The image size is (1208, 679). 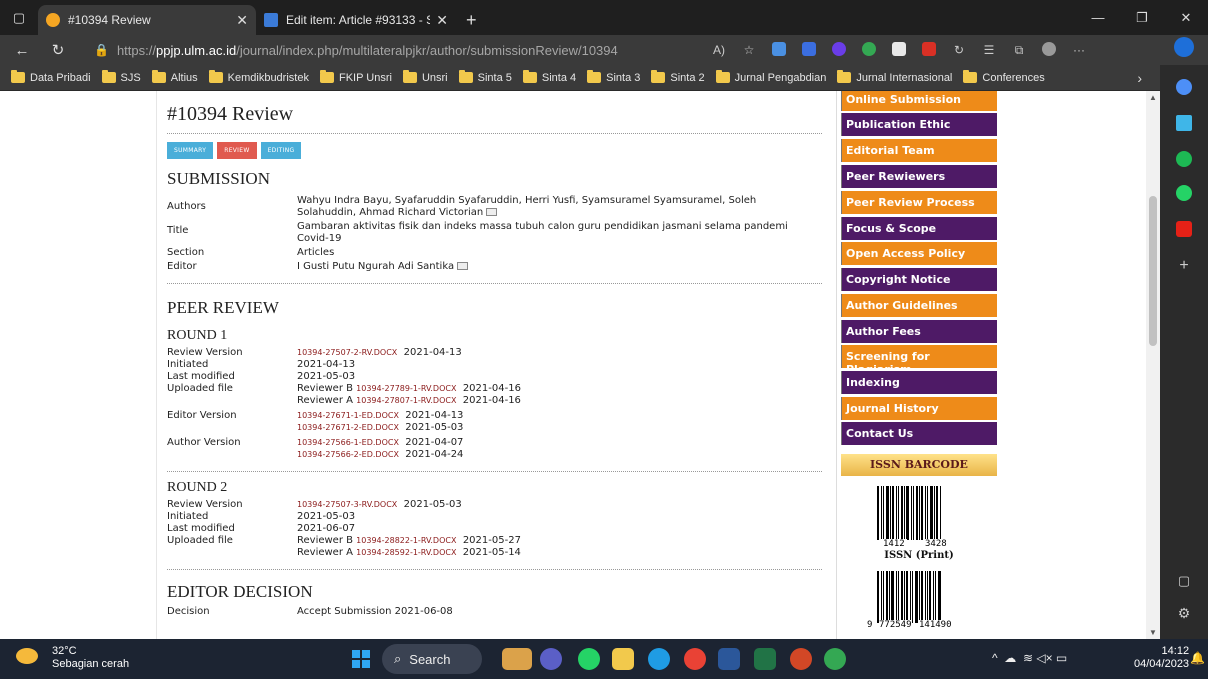 I want to click on widgets-icon, so click(x=517, y=659).